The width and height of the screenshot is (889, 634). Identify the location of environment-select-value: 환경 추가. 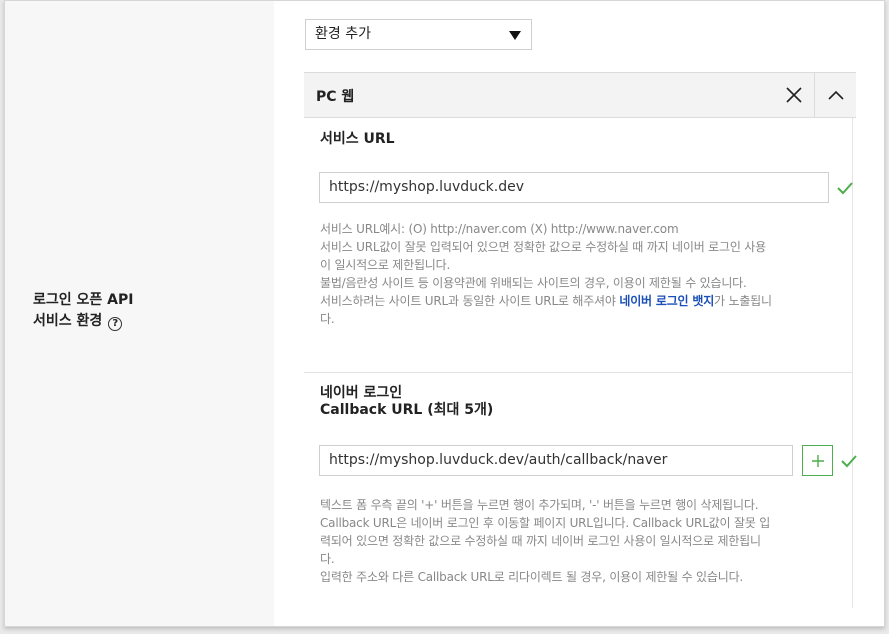
(343, 34).